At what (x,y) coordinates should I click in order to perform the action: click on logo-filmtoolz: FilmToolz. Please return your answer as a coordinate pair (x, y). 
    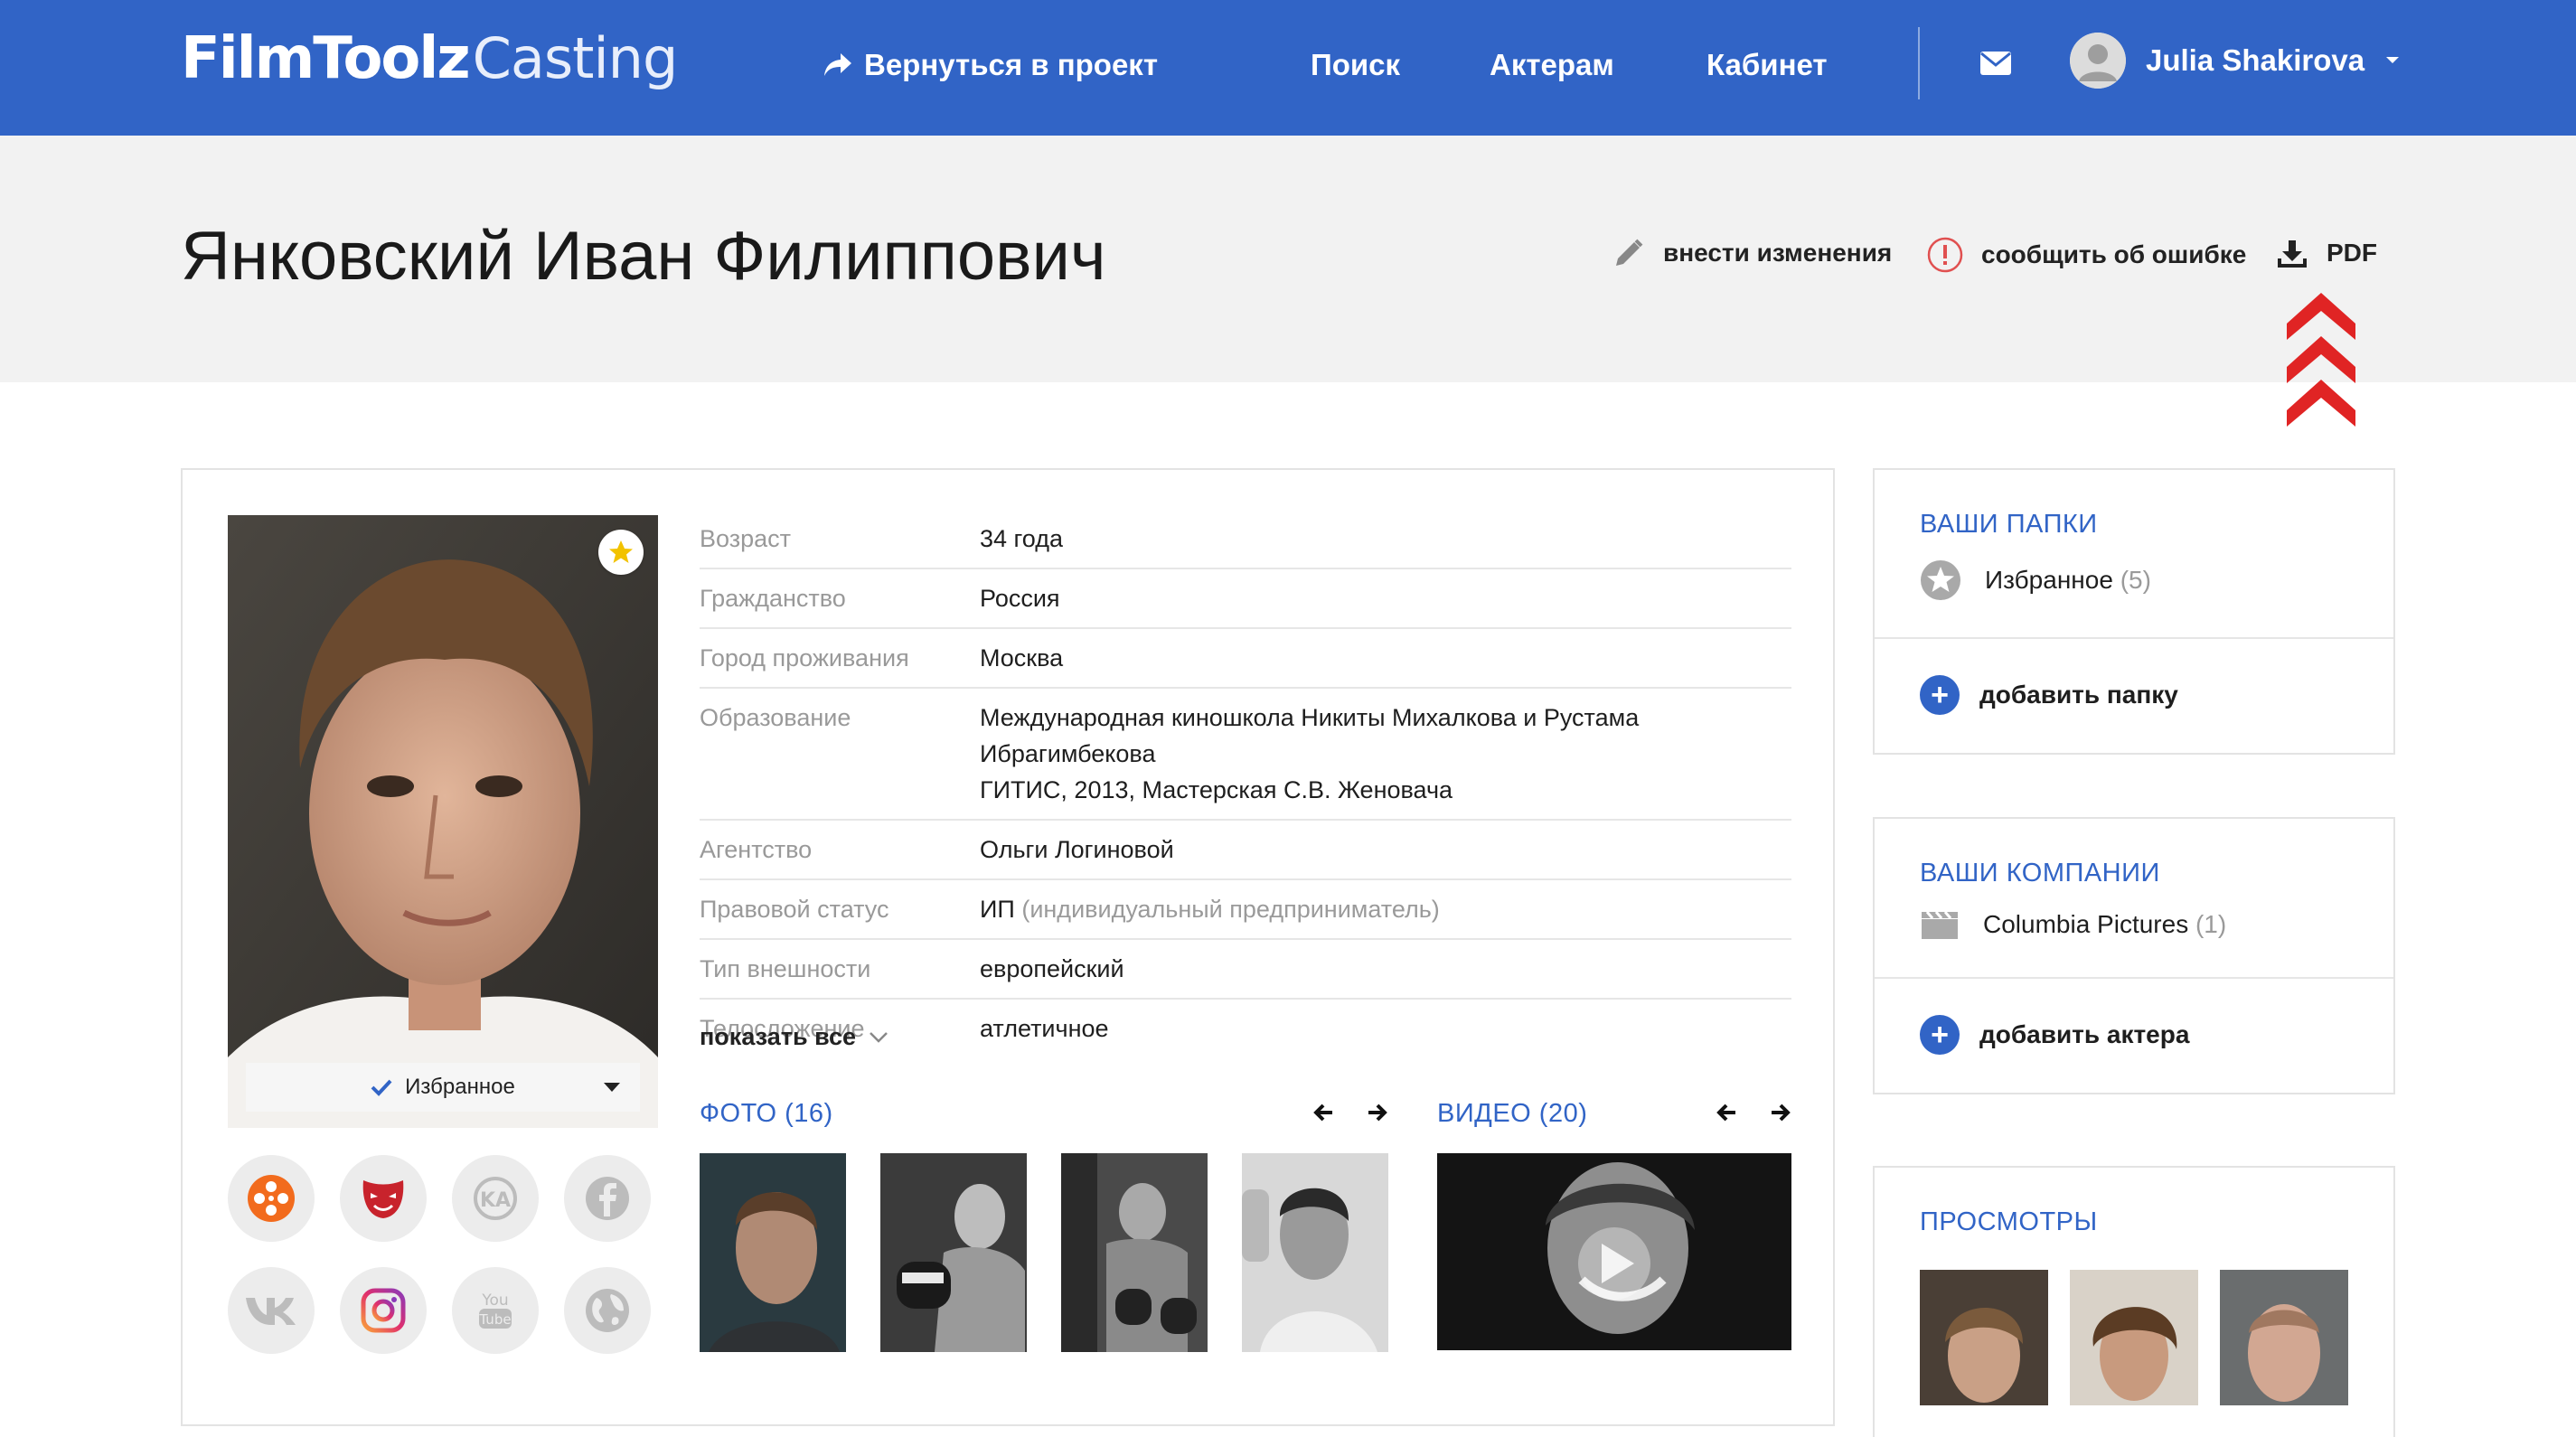
    Looking at the image, I should click on (326, 59).